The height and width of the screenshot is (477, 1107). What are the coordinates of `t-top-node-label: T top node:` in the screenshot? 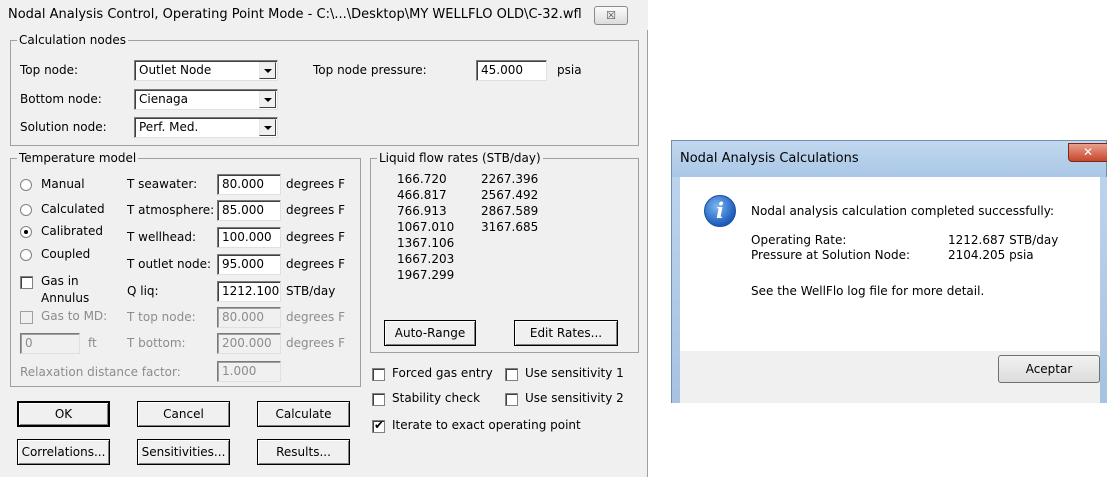 It's located at (161, 317).